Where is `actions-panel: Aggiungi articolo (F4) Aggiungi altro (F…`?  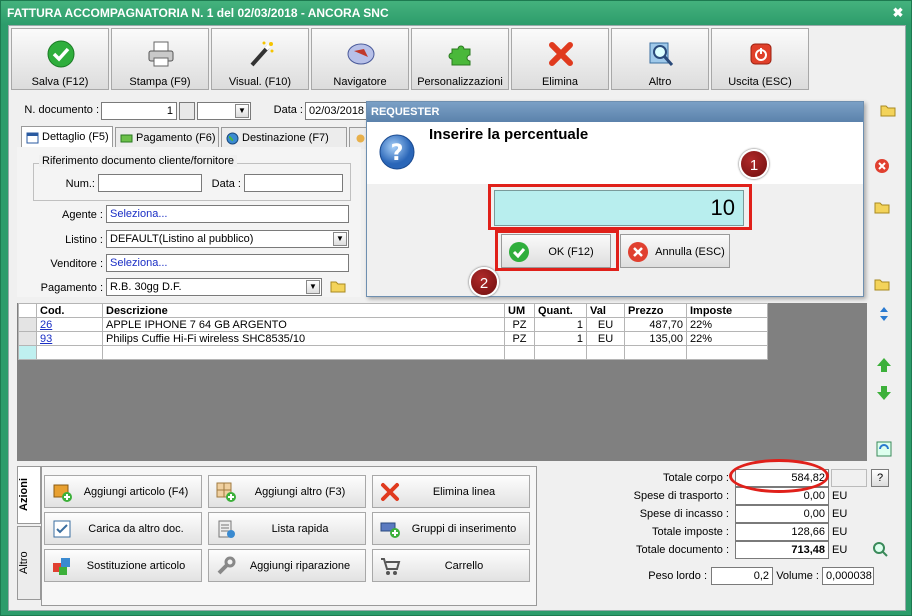
actions-panel: Aggiungi articolo (F4) Aggiungi altro (F… is located at coordinates (289, 536).